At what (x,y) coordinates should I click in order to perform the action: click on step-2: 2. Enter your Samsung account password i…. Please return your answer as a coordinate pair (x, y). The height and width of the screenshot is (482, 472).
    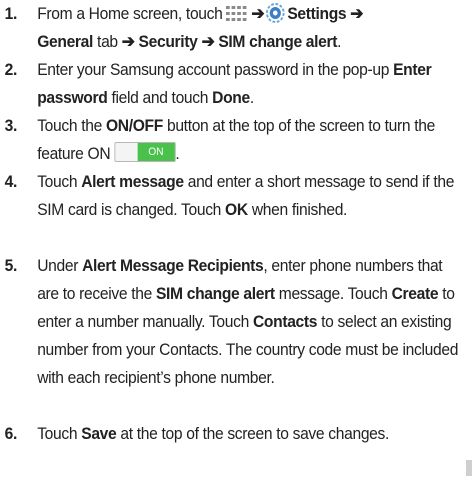
    Looking at the image, I should click on (233, 84).